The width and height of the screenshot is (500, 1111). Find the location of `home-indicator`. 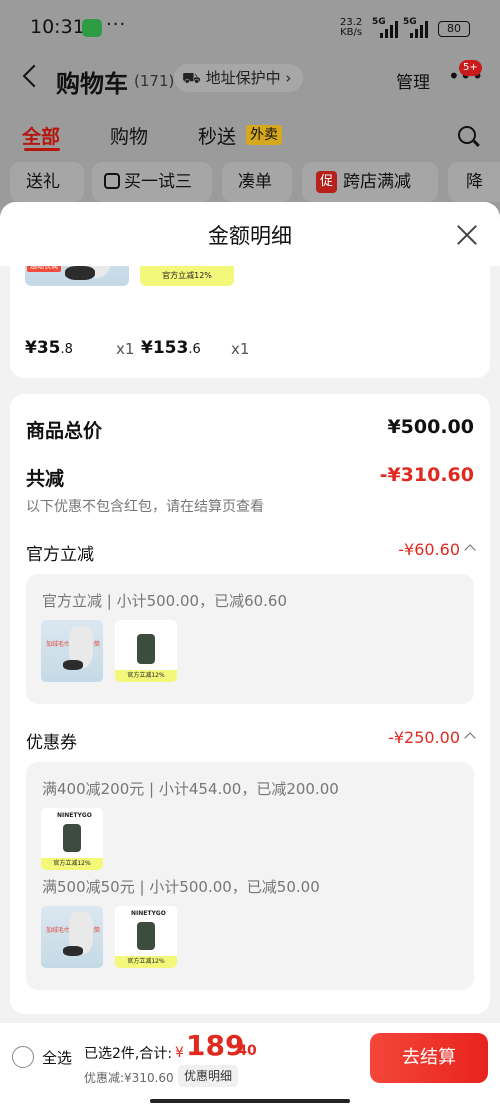

home-indicator is located at coordinates (250, 1101).